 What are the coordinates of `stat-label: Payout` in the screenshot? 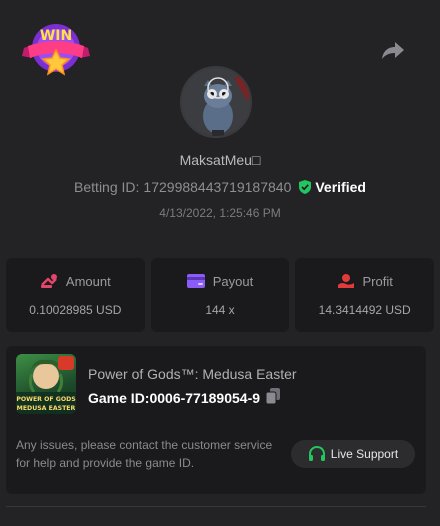 It's located at (233, 281).